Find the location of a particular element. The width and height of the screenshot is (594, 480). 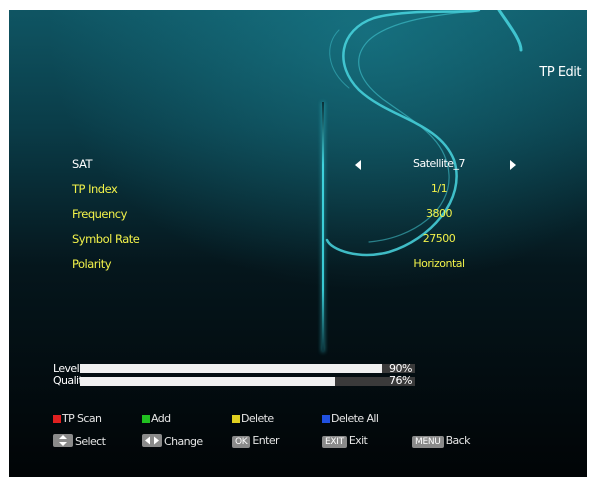

quality-label: Qualit is located at coordinates (68, 380).